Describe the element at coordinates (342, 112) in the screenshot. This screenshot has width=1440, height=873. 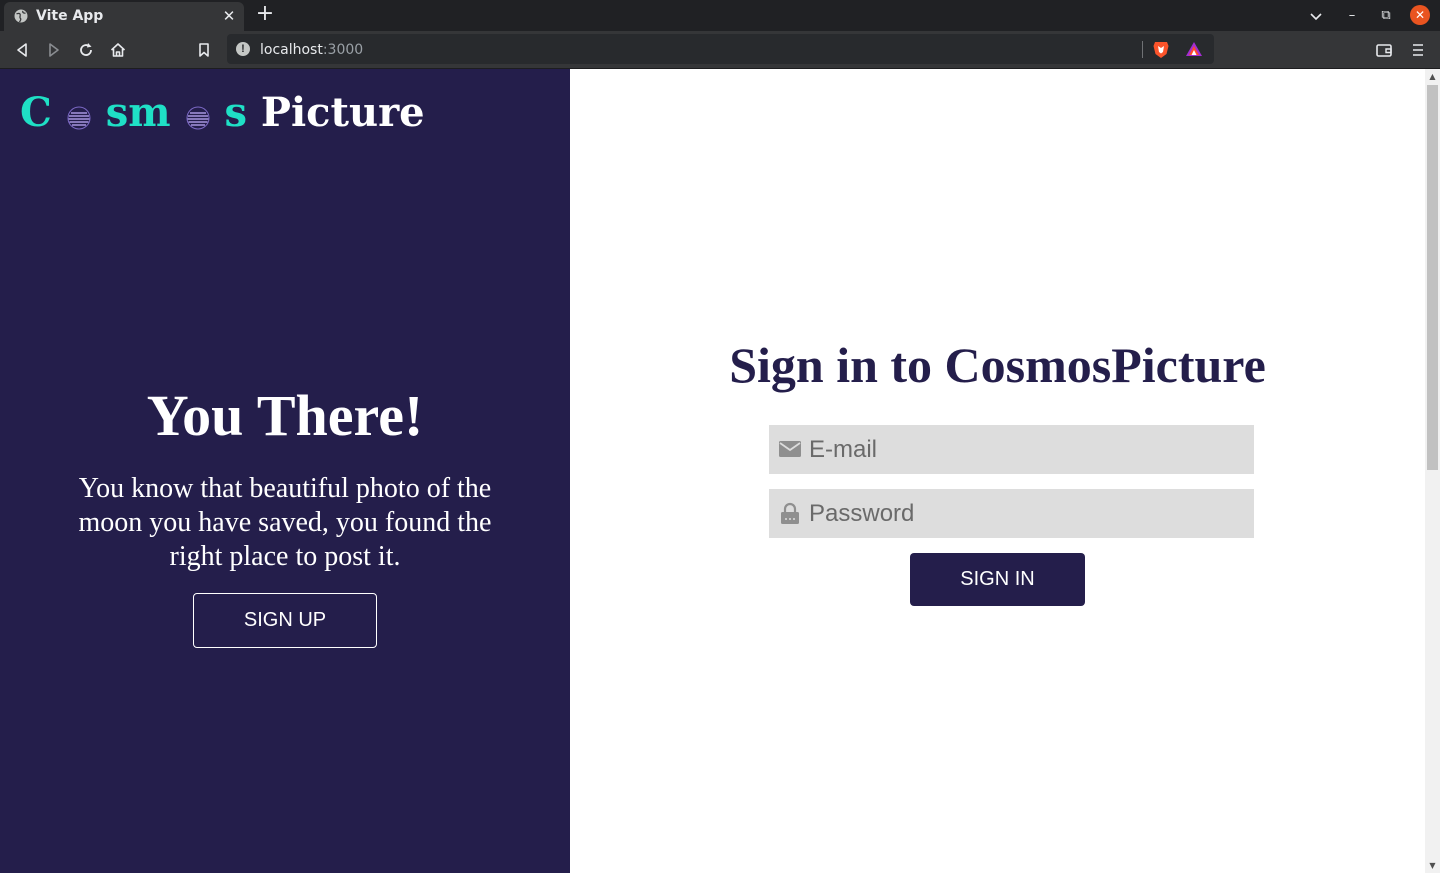
I see `logo-text-picture: Picture` at that location.